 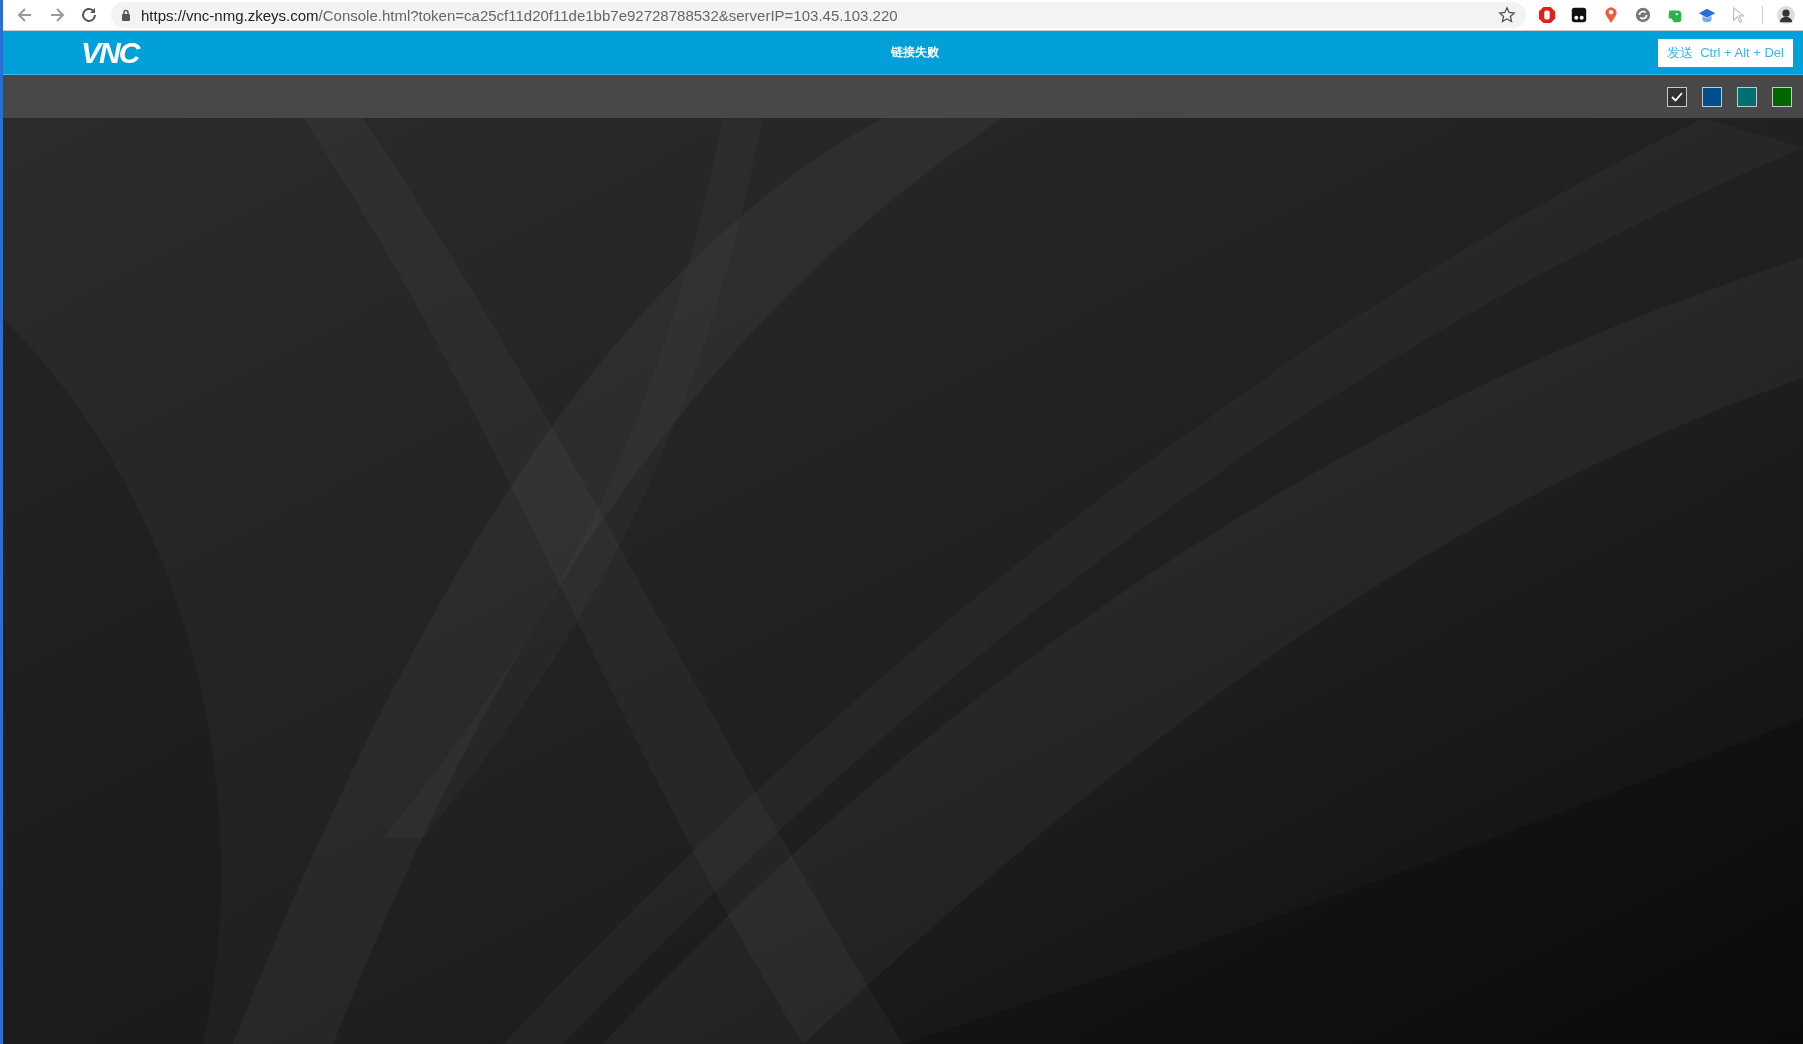 I want to click on address-bar: https://vnc-nmg.zkeys.com/Console.html?token=ca25cf11d20f11de1bb7e92728788532&serverIP=103.45.103.220, so click(x=818, y=15).